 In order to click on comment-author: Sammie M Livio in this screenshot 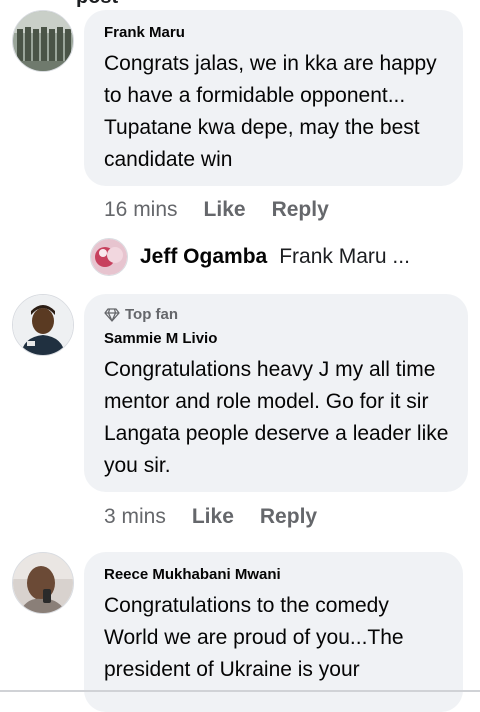, I will do `click(278, 339)`.